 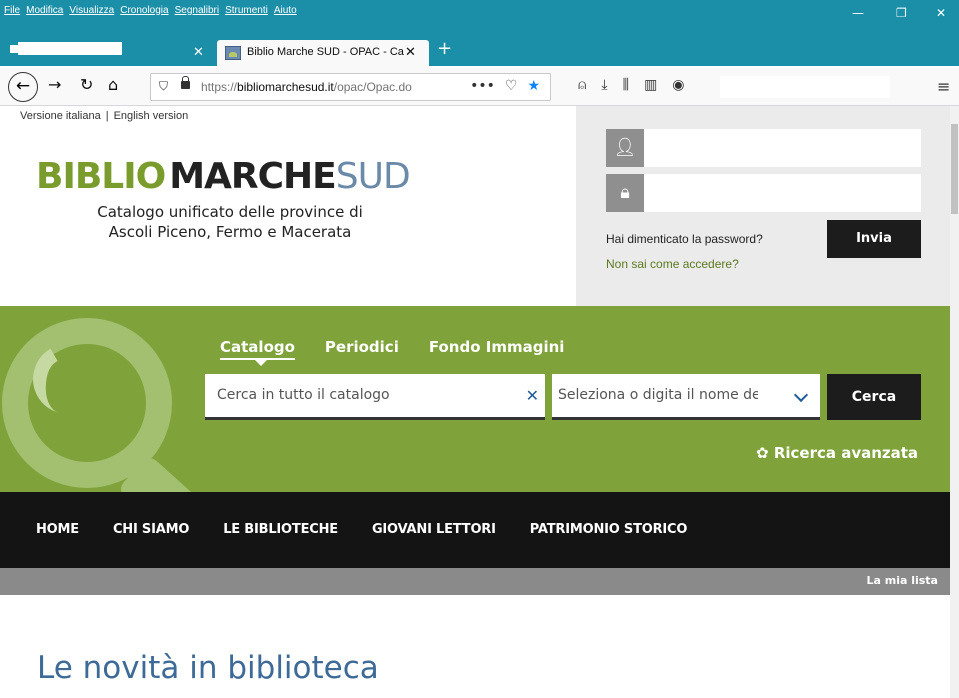 I want to click on nav-chi-siamo: CHI SIAMO, so click(x=151, y=529).